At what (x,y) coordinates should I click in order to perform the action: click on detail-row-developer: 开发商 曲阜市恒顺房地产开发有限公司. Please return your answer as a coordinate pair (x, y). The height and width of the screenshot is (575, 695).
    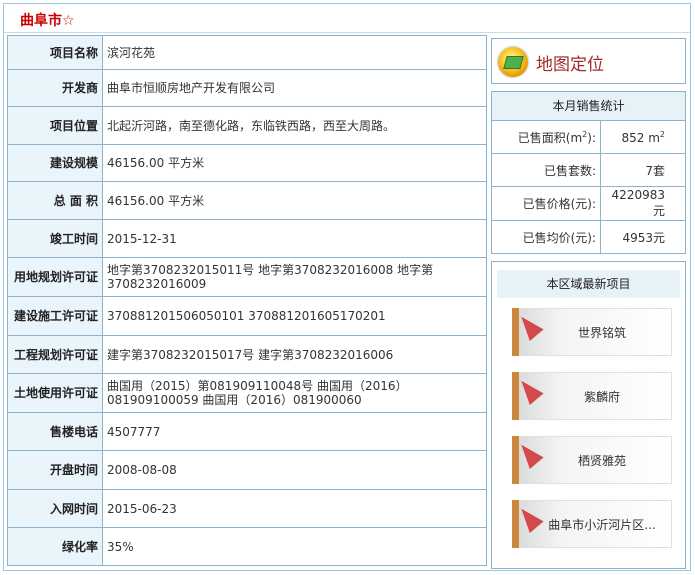
    Looking at the image, I should click on (247, 88).